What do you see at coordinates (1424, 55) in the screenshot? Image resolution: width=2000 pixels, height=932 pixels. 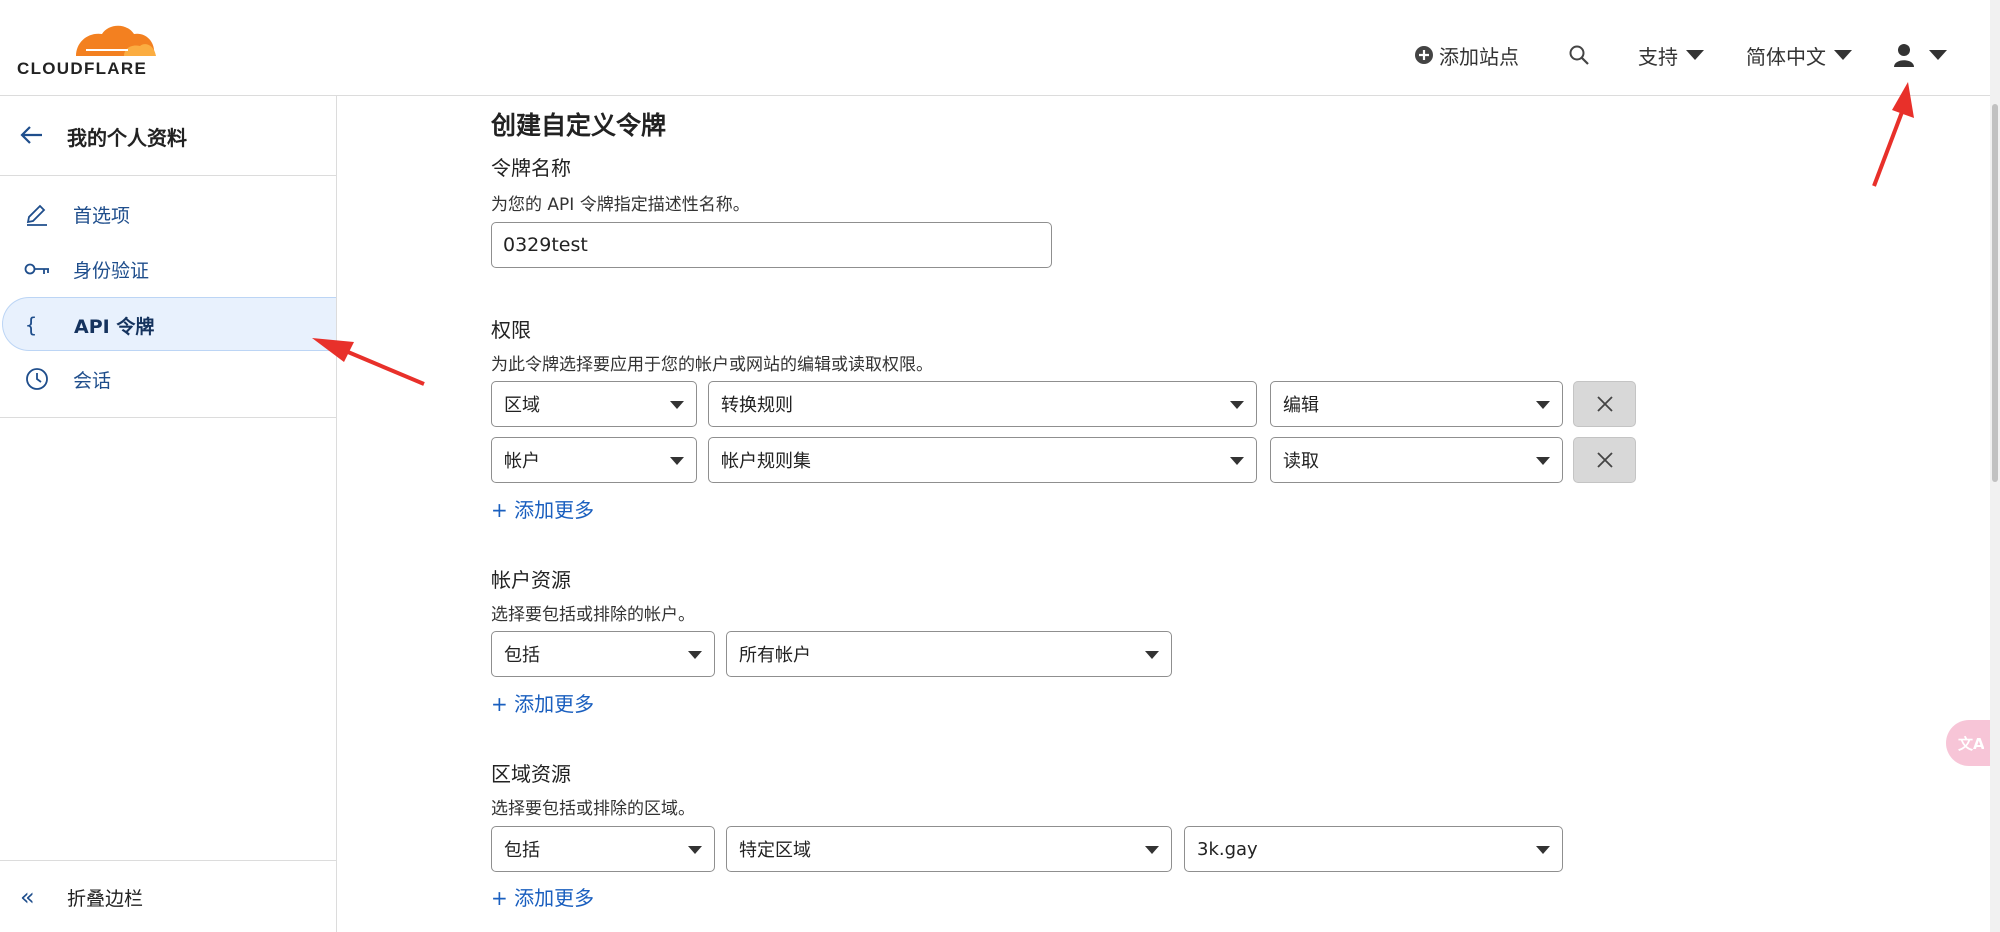 I see `plus-circle-icon` at bounding box center [1424, 55].